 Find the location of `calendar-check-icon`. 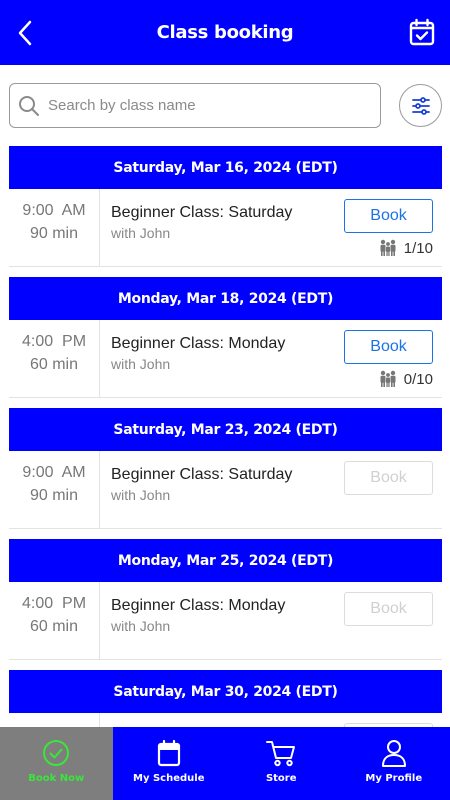

calendar-check-icon is located at coordinates (422, 32).